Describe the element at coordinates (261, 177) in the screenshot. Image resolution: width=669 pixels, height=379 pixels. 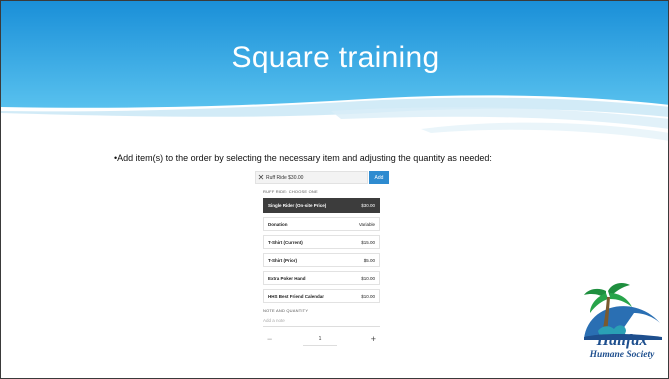
I see `close-icon: ✕` at that location.